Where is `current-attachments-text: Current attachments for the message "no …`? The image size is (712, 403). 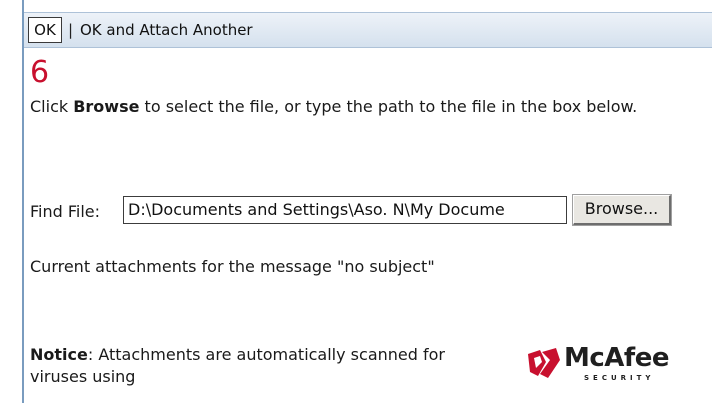
current-attachments-text: Current attachments for the message "no … is located at coordinates (232, 266).